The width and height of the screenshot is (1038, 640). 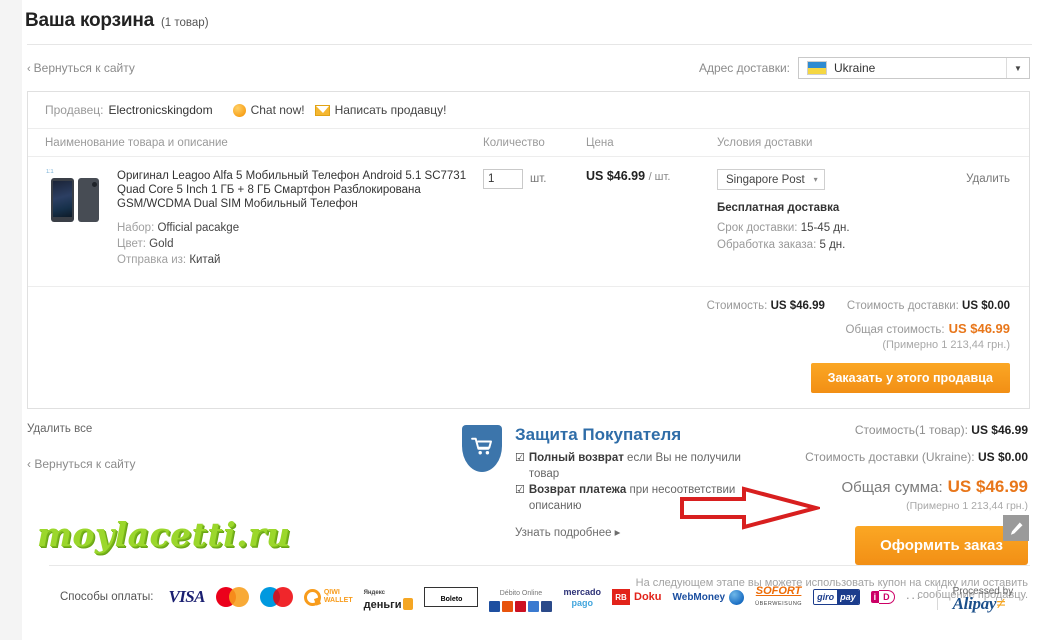 I want to click on back-to-site-label-bottom: Вернуться к сайту, so click(x=85, y=464).